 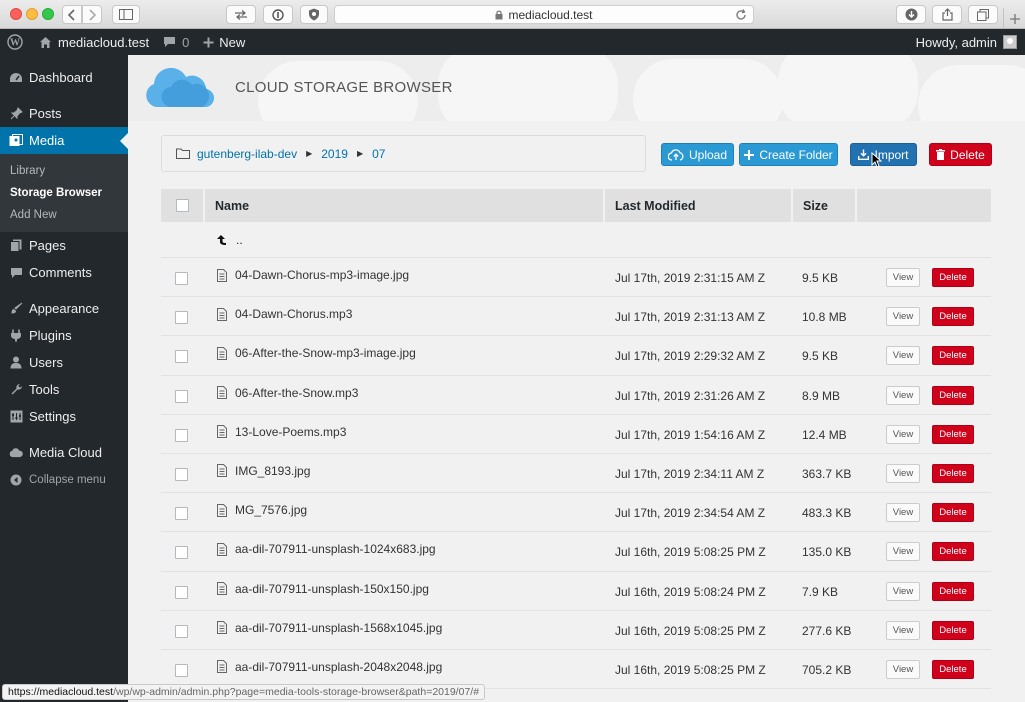 What do you see at coordinates (404, 205) in the screenshot?
I see `column-header-name: Name` at bounding box center [404, 205].